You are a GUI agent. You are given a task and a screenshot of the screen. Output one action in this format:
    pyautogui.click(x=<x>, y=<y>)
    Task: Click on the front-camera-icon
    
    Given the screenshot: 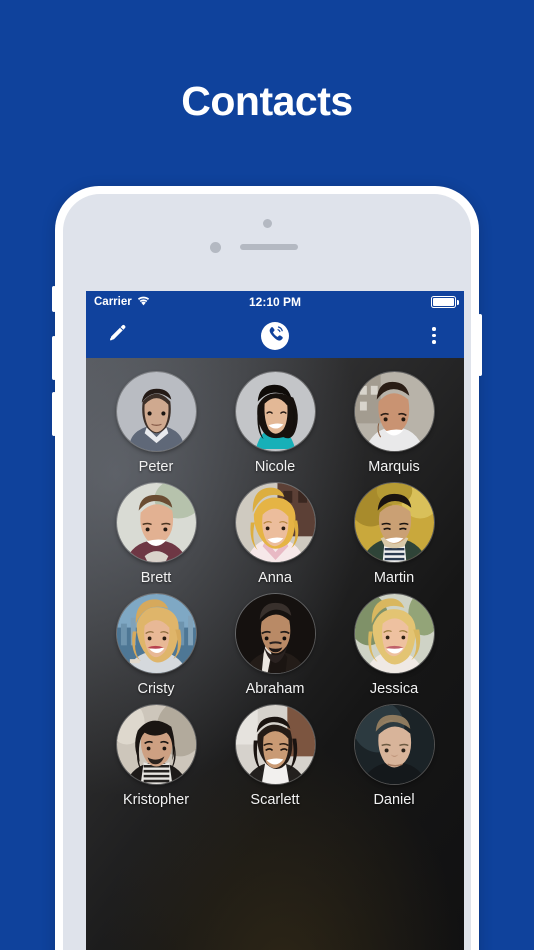 What is the action you would take?
    pyautogui.click(x=267, y=223)
    